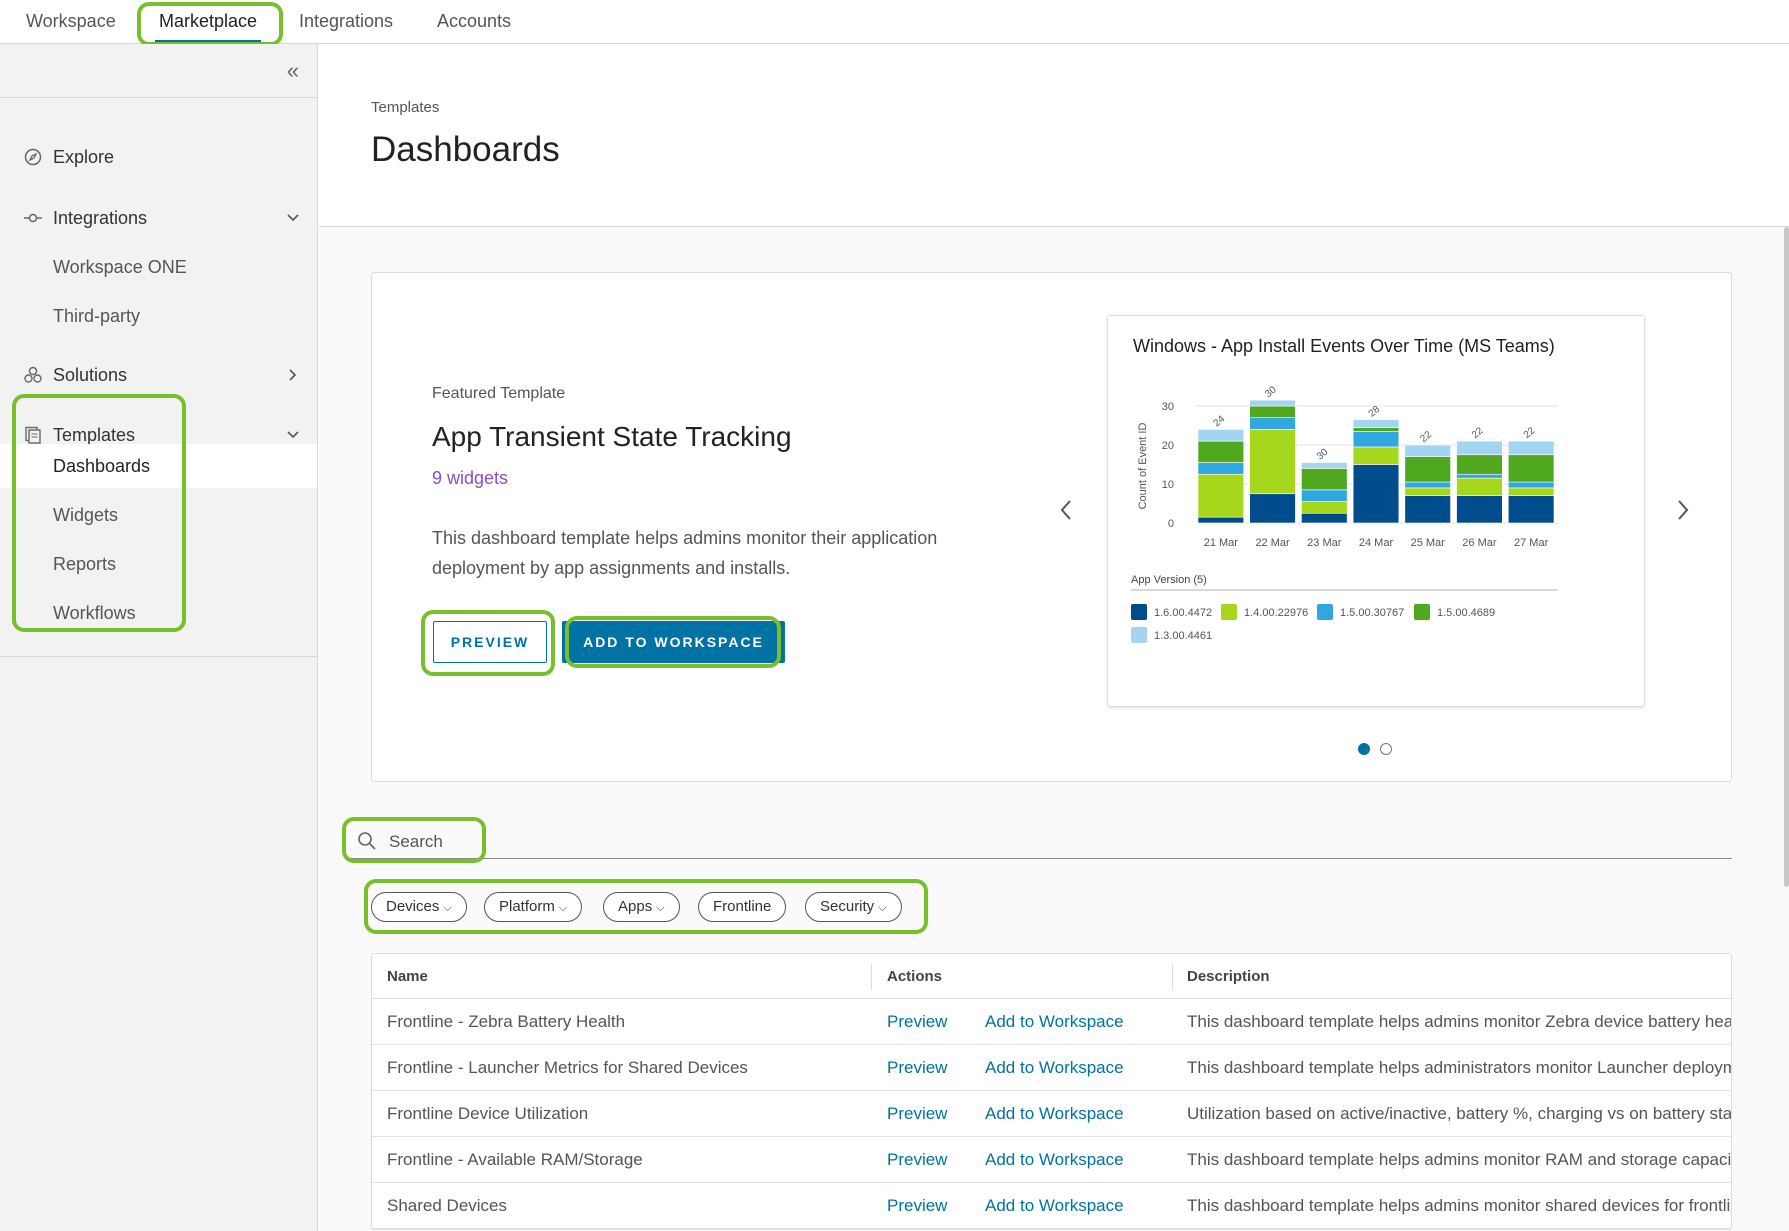  Describe the element at coordinates (94, 613) in the screenshot. I see `sidebar-item-label: Workflows` at that location.